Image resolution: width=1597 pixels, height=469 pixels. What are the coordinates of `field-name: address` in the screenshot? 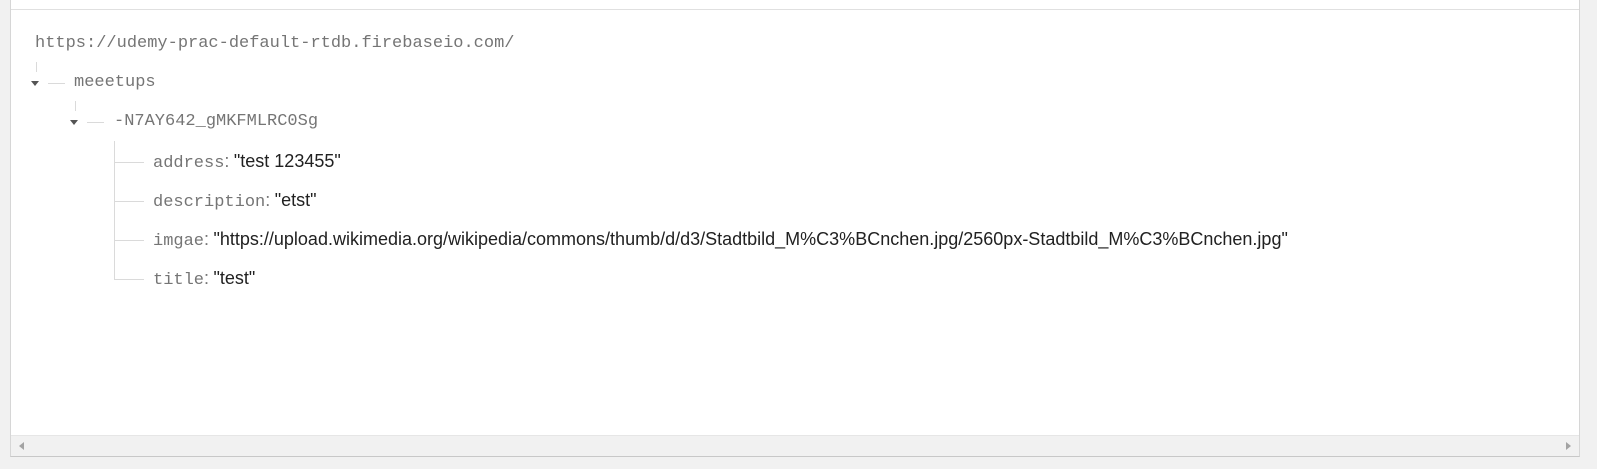 It's located at (189, 163).